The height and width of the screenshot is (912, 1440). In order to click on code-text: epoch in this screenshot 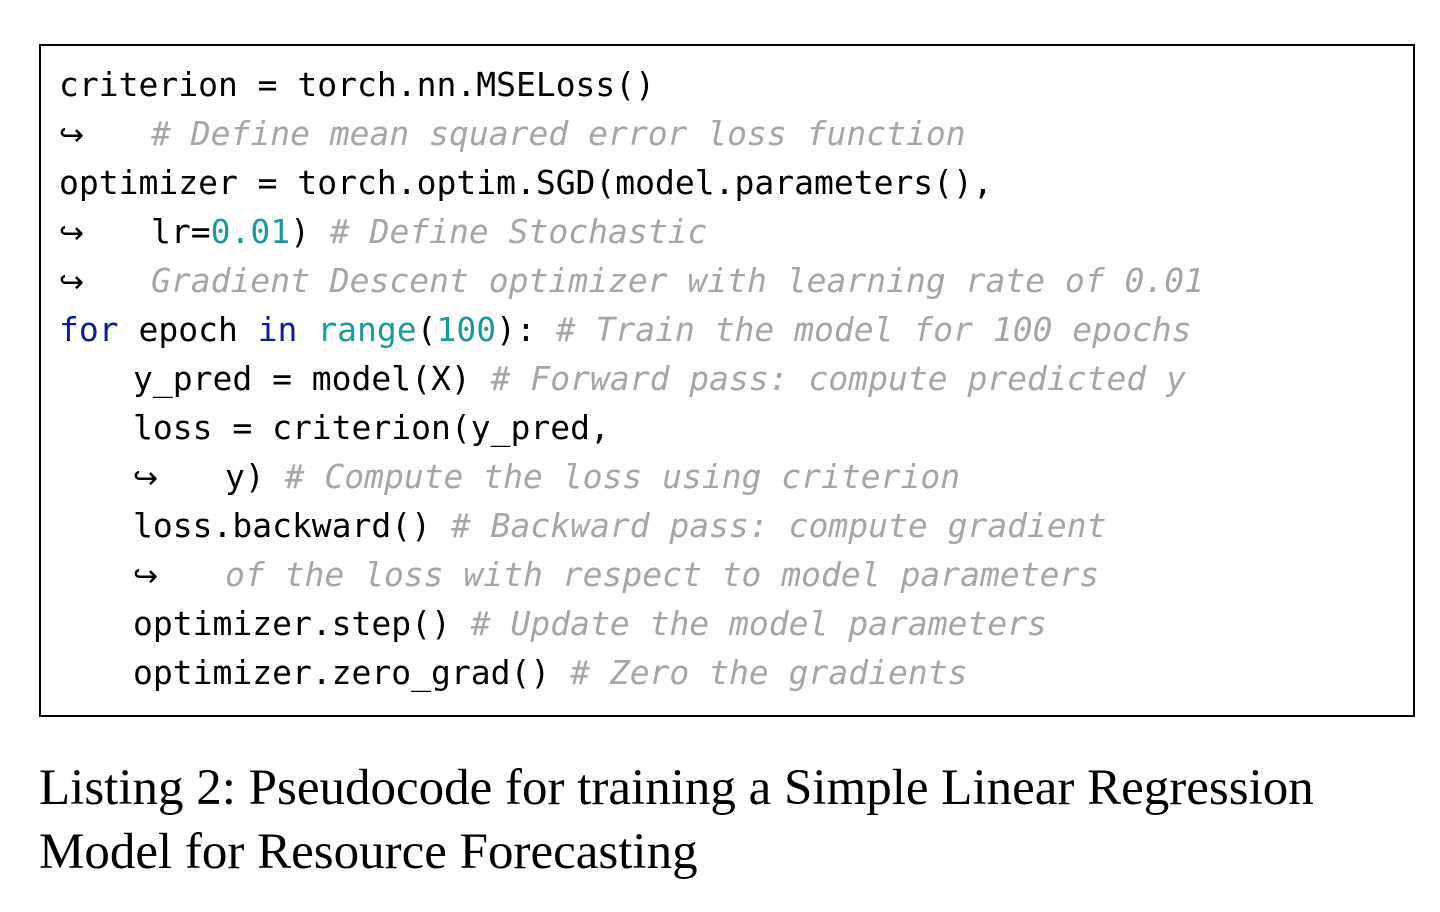, I will do `click(188, 329)`.